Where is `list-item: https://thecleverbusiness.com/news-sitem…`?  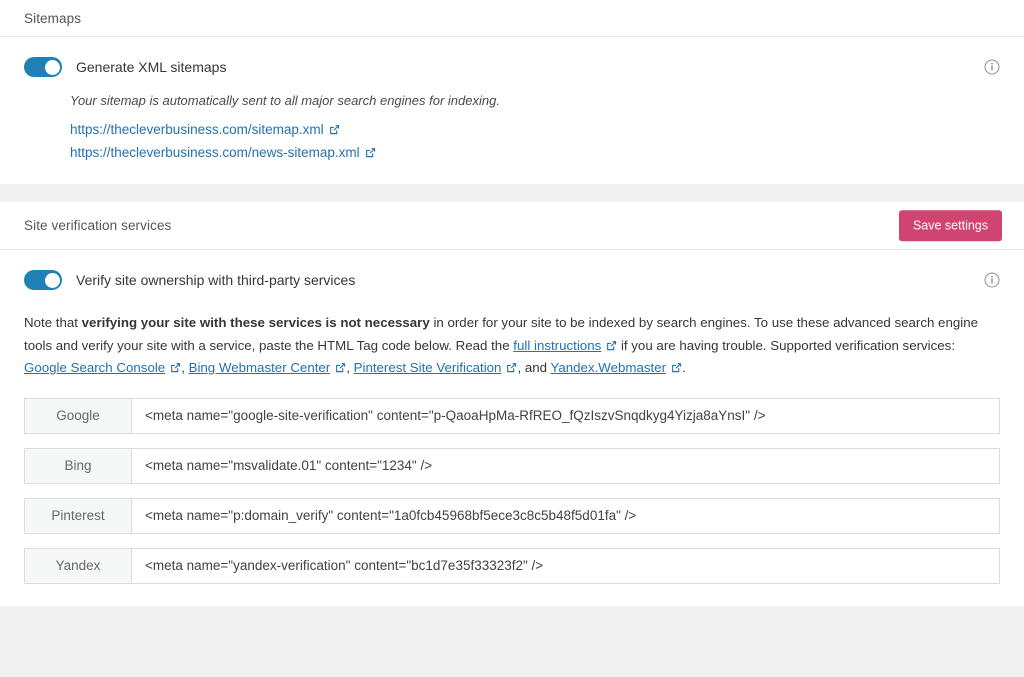
list-item: https://thecleverbusiness.com/news-sitem… is located at coordinates (535, 153).